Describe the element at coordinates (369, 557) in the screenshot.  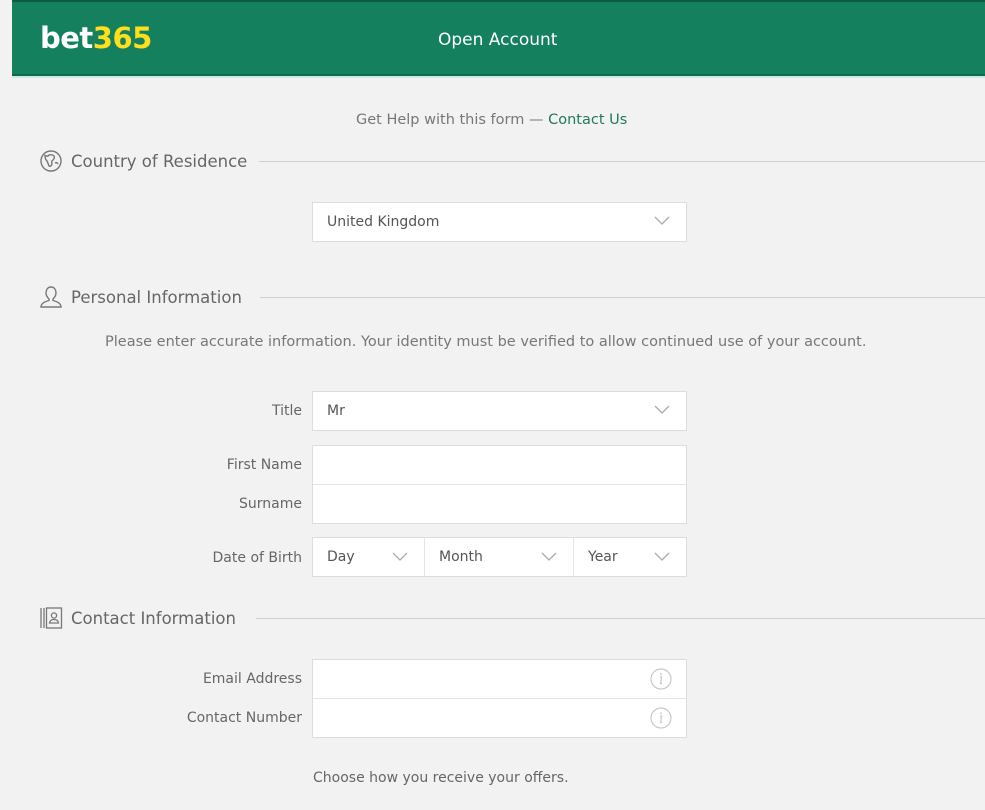
I see `dob-day-select: Day` at that location.